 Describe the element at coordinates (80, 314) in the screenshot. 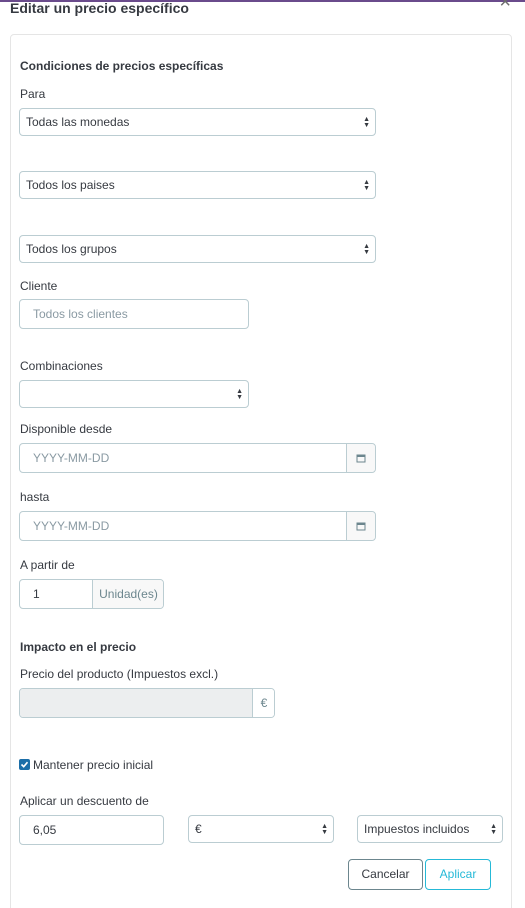

I see `customer-placeholder: Todos los clientes` at that location.